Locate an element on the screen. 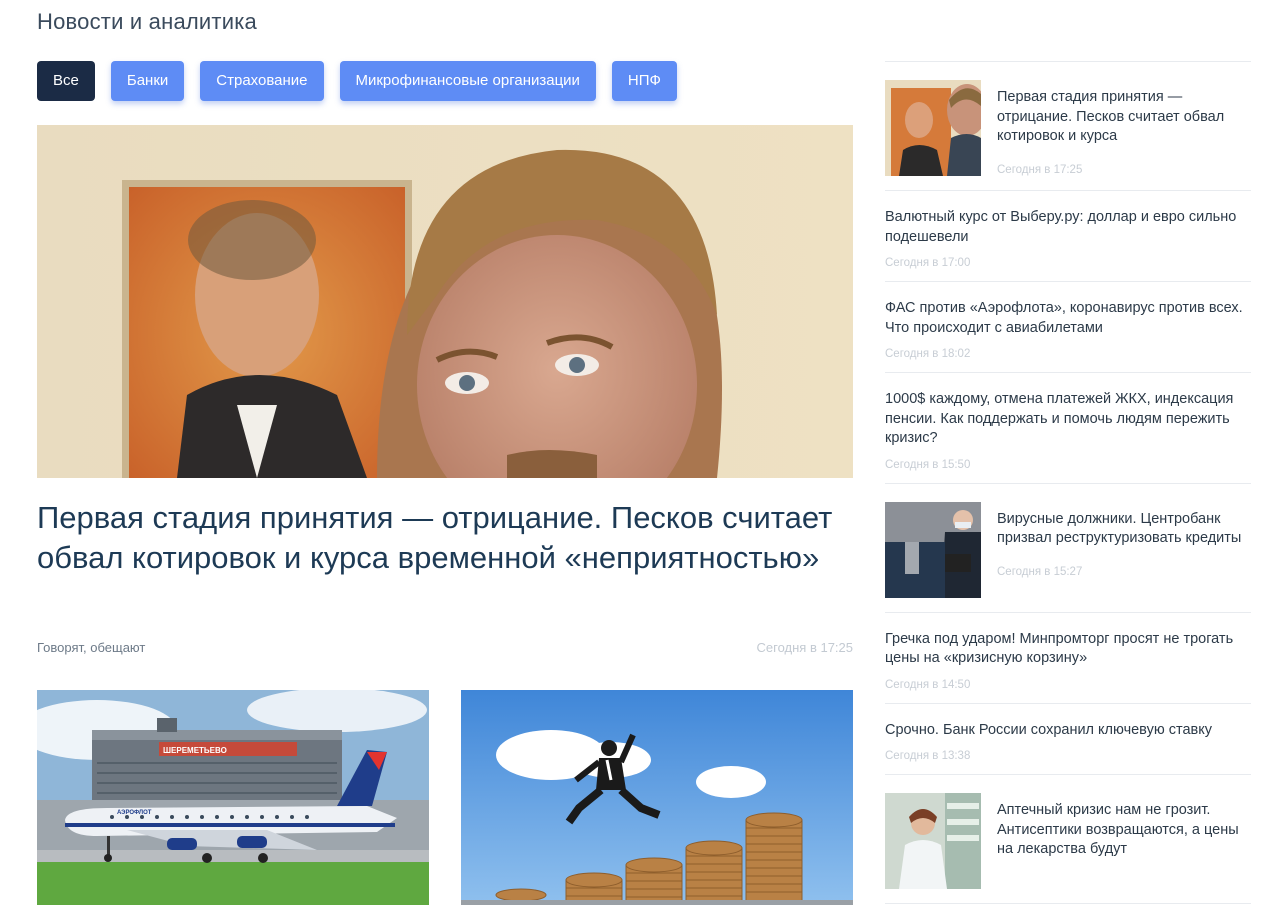 The image size is (1281, 905). filter-npf: НПФ is located at coordinates (644, 81).